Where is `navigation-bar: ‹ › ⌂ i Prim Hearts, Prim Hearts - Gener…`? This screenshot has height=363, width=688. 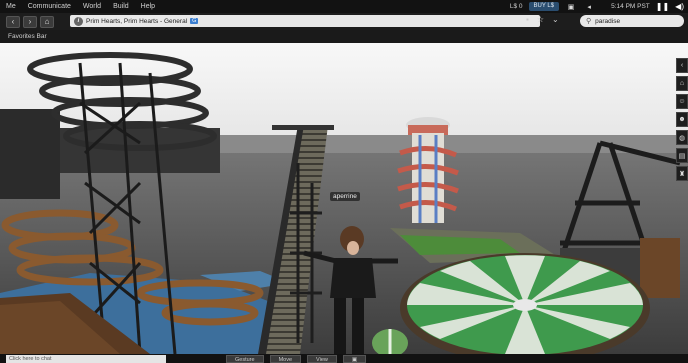 navigation-bar: ‹ › ⌂ i Prim Hearts, Prim Hearts - Gener… is located at coordinates (344, 21).